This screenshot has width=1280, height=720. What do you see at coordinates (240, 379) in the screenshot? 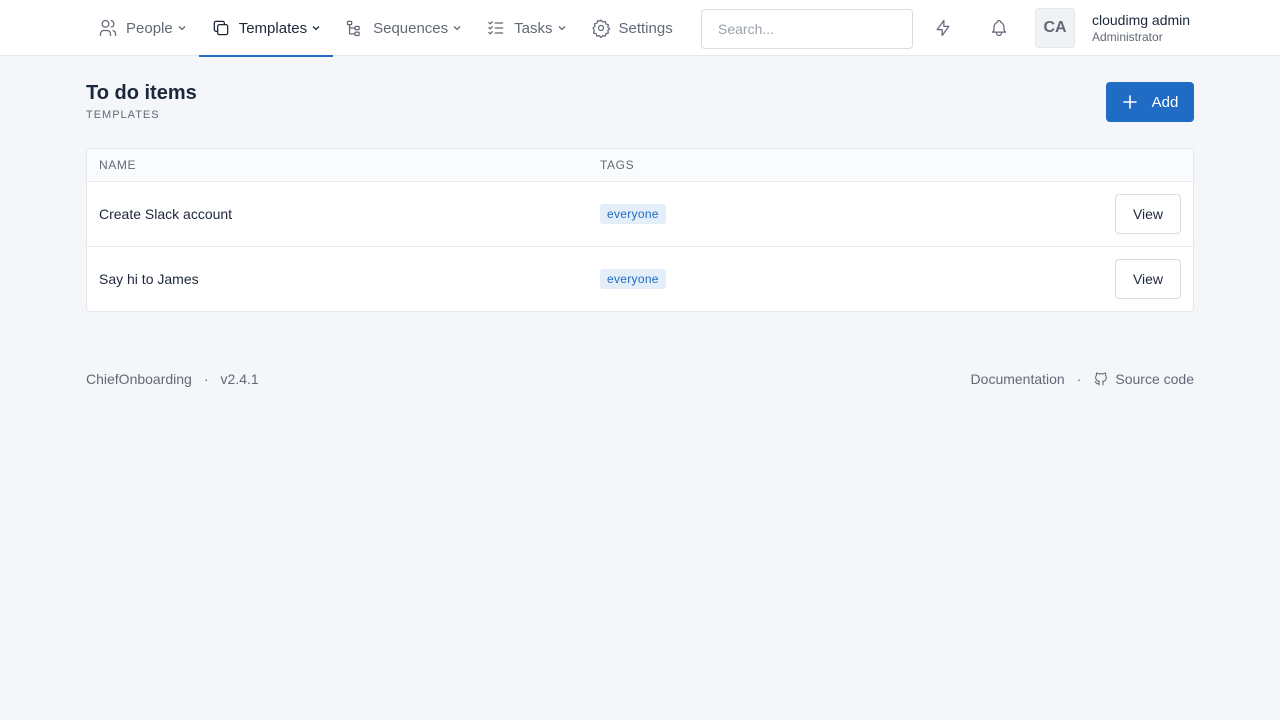
I see `footer-version-link: v2.4.1` at bounding box center [240, 379].